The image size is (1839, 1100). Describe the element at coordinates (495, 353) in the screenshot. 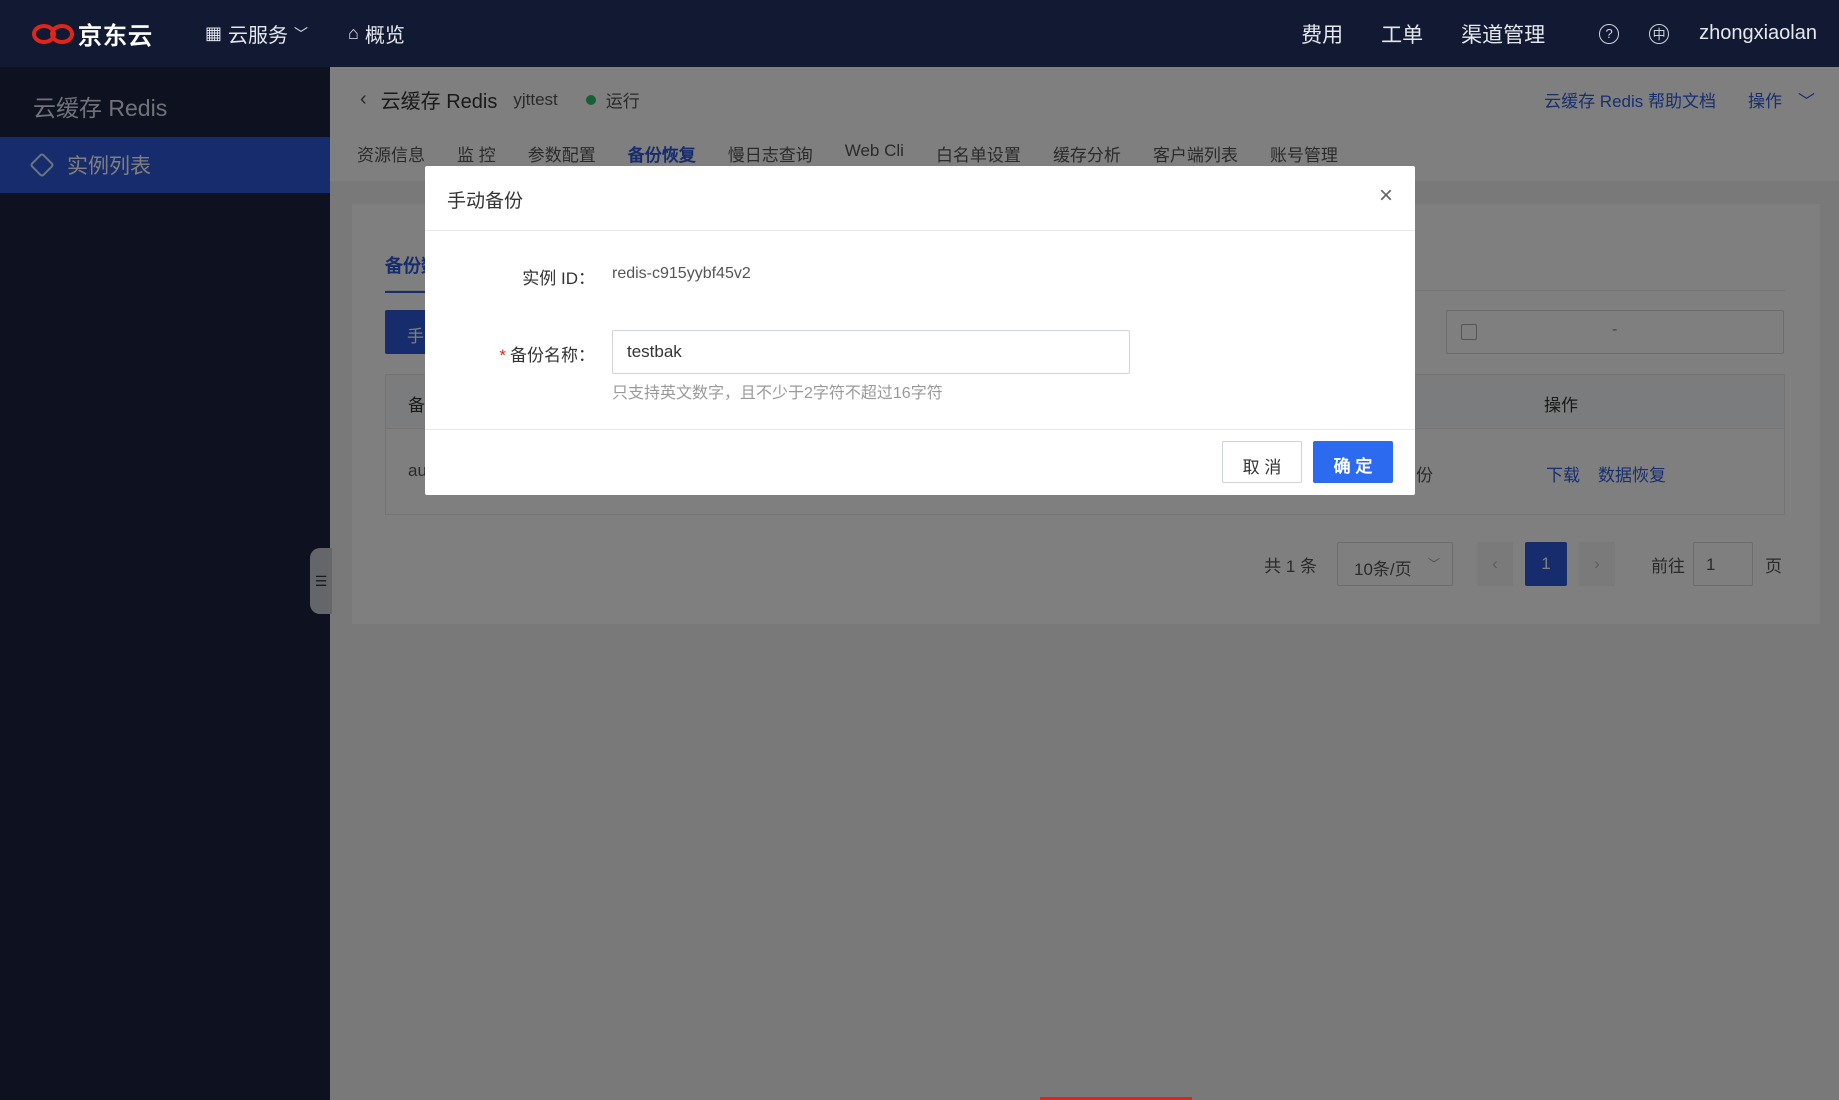

I see `backup-name-label: * 备份名称：` at that location.